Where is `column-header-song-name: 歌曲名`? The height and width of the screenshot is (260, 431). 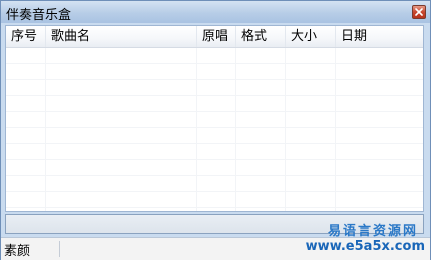
column-header-song-name: 歌曲名 is located at coordinates (121, 36).